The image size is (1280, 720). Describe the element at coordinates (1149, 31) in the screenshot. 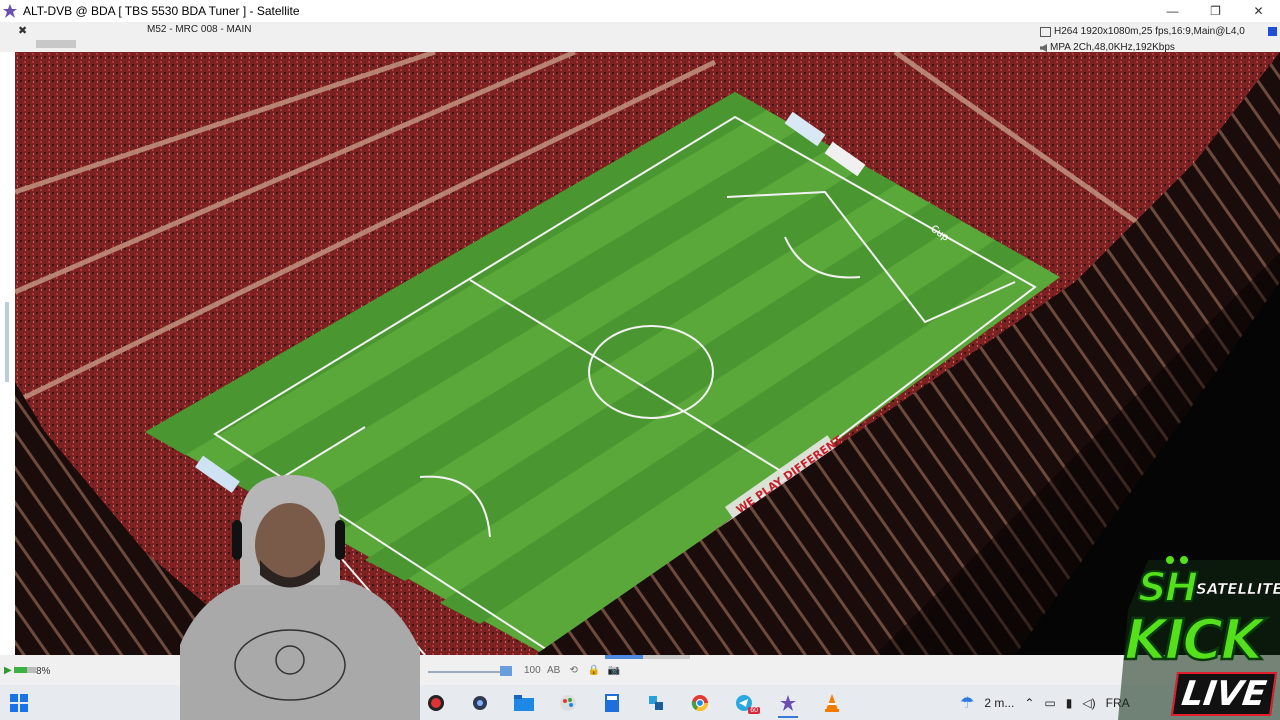

I see `video-info: H264 1920x1080m,25 fps,16:9,Main@L4,0` at that location.